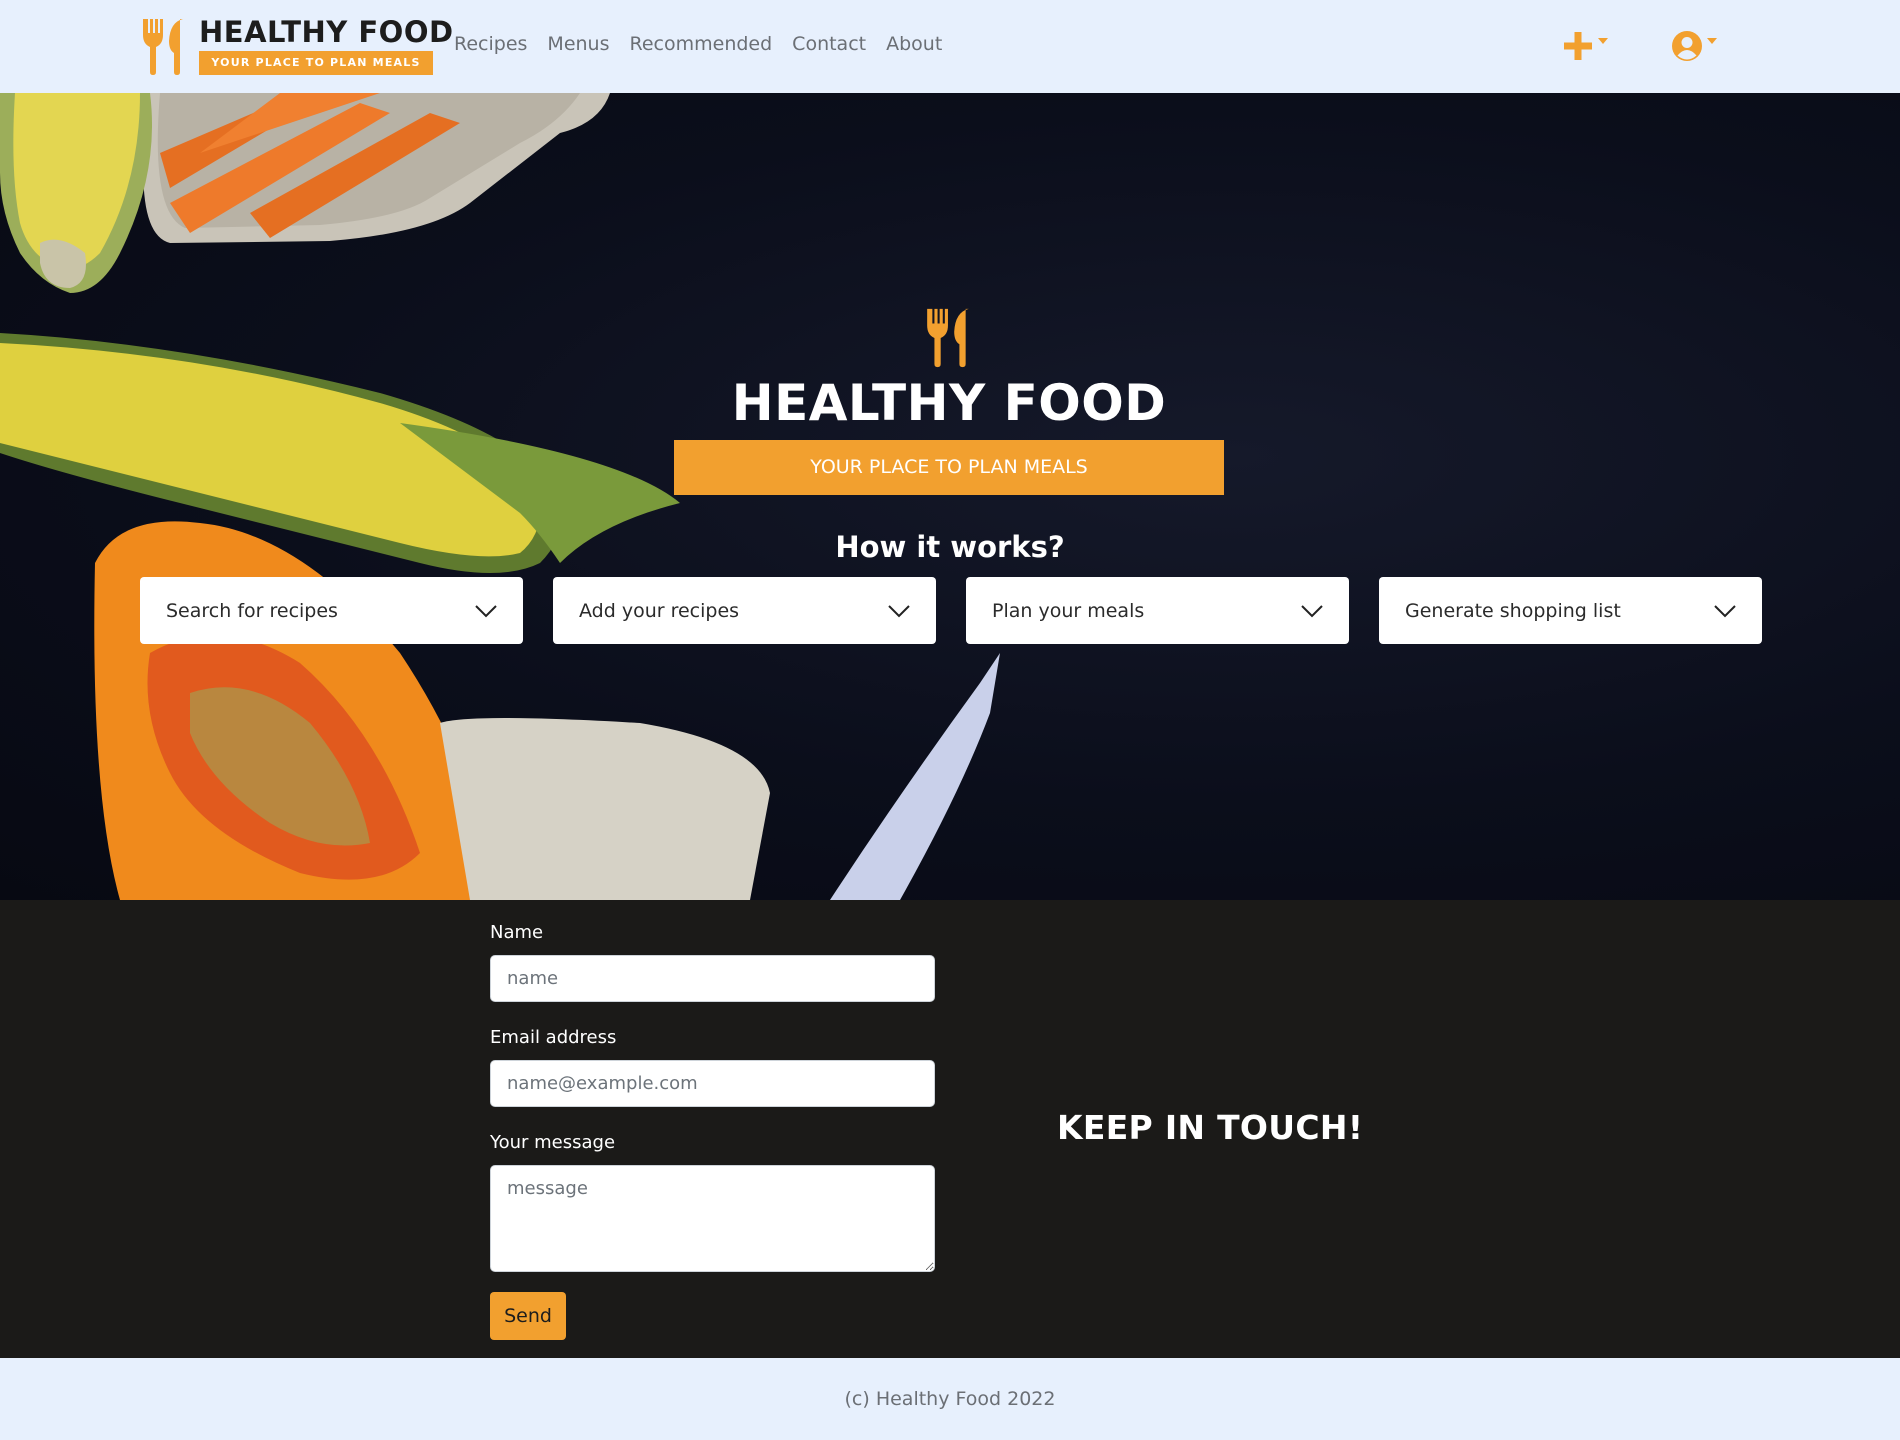 The height and width of the screenshot is (1440, 1900). Describe the element at coordinates (578, 44) in the screenshot. I see `nav-link-menus: Menus` at that location.